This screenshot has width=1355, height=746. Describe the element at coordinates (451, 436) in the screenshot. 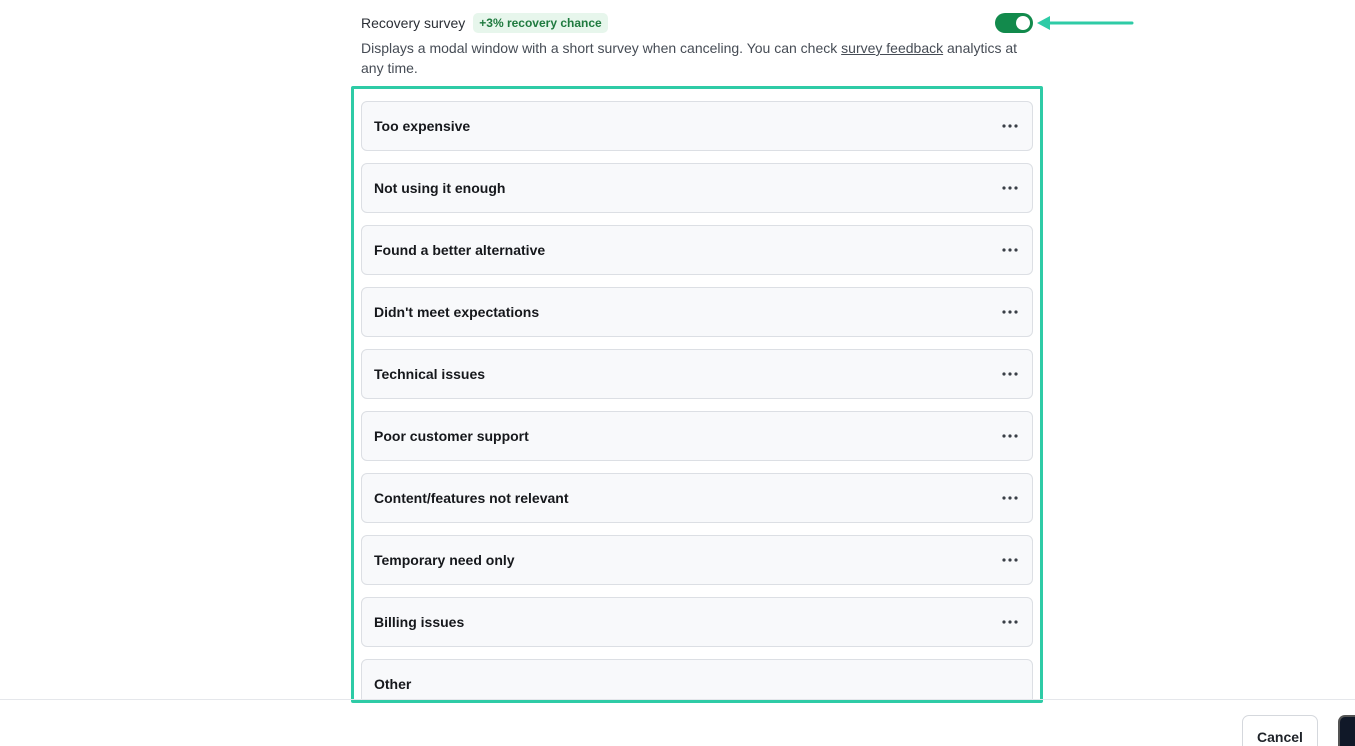

I see `reason-label: Poor customer support` at that location.